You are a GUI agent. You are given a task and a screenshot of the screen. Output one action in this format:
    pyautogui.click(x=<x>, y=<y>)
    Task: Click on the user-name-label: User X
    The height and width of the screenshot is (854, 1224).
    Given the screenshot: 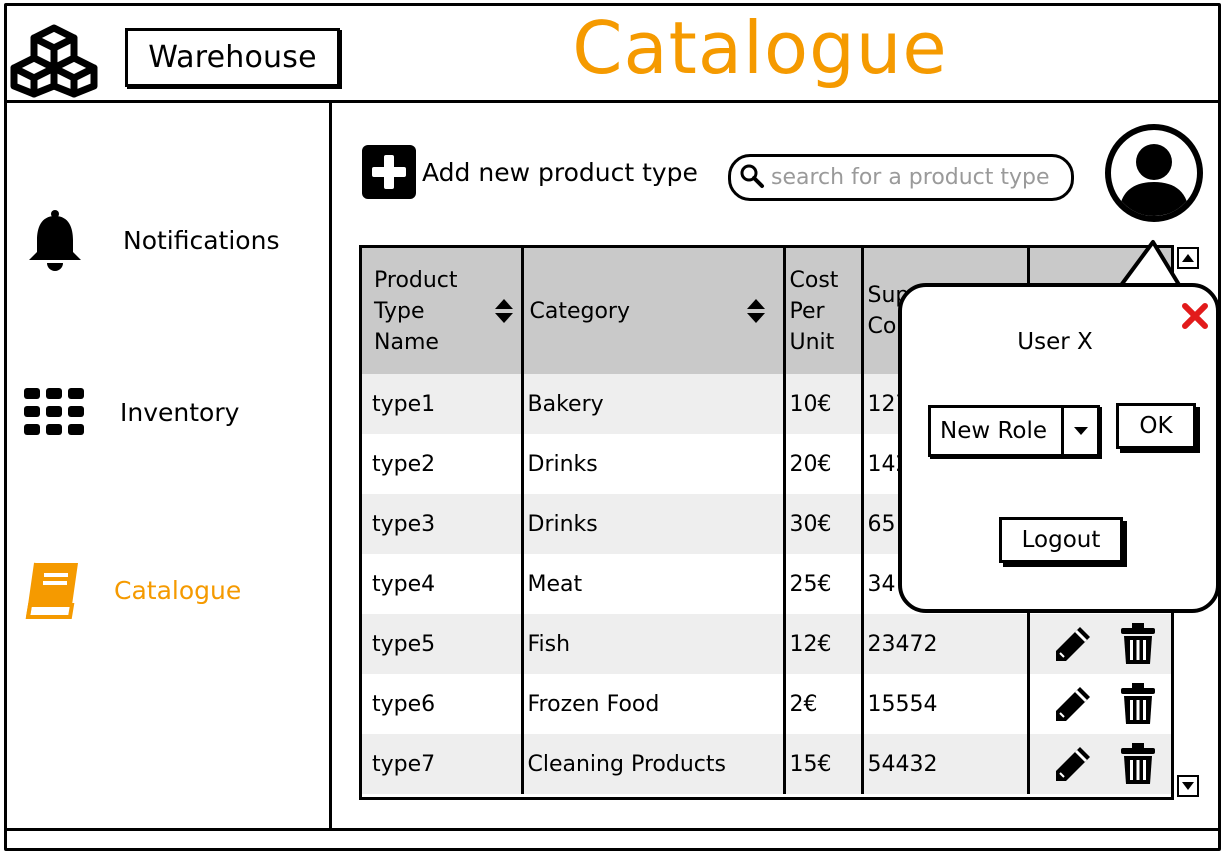 What is the action you would take?
    pyautogui.click(x=1055, y=342)
    